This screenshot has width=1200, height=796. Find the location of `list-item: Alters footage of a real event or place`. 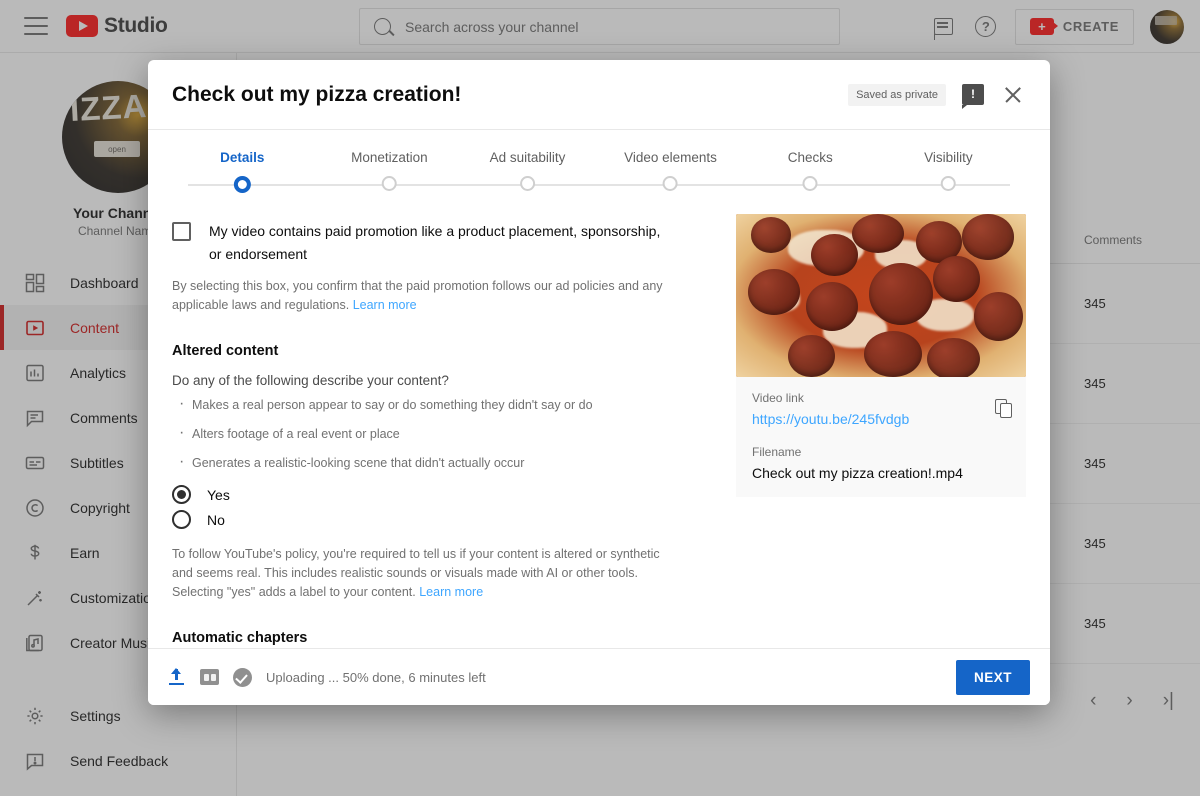

list-item: Alters footage of a real event or place is located at coordinates (422, 433).